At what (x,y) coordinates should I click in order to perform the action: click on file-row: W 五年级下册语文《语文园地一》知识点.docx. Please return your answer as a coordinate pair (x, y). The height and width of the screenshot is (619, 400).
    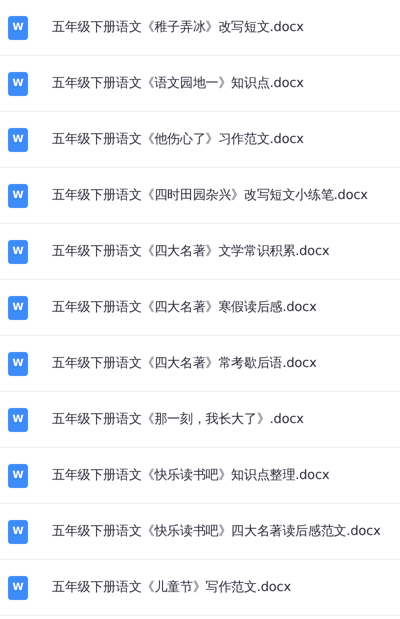
    Looking at the image, I should click on (200, 84).